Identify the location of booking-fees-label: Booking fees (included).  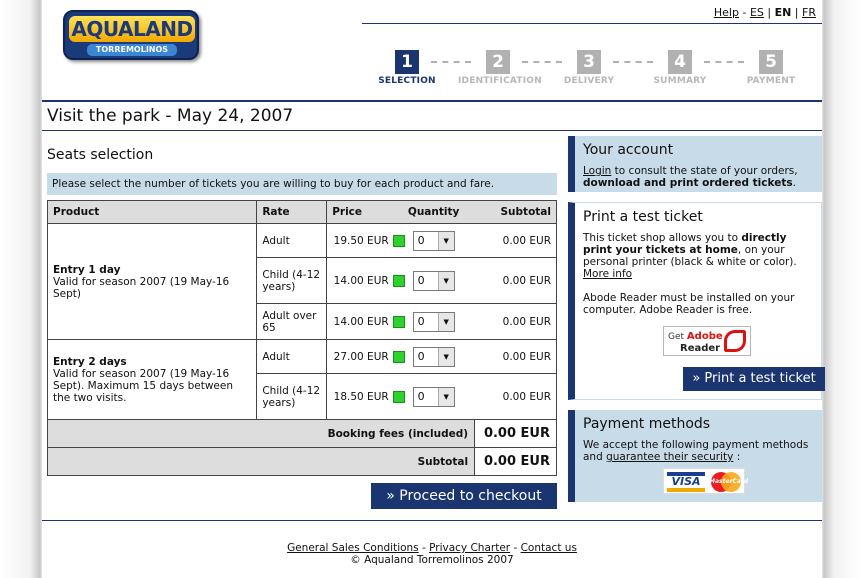
(261, 433).